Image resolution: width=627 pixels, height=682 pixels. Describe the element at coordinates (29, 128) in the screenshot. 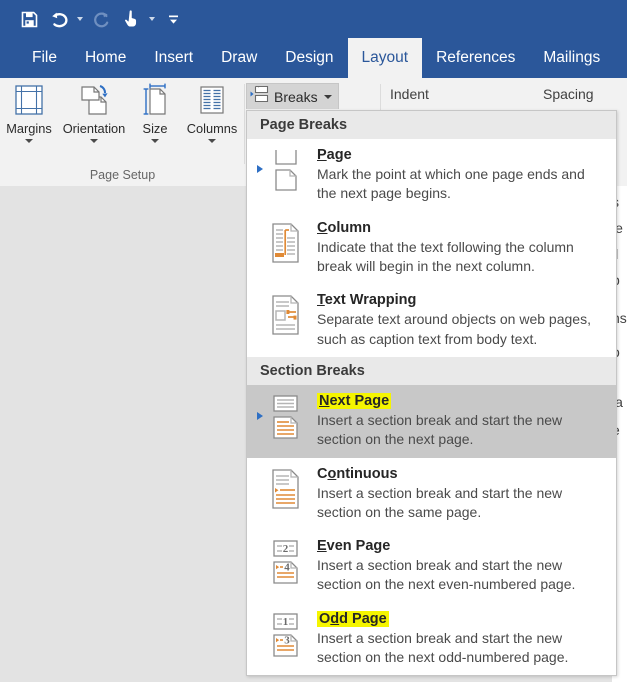

I see `margins-label: Margins` at that location.